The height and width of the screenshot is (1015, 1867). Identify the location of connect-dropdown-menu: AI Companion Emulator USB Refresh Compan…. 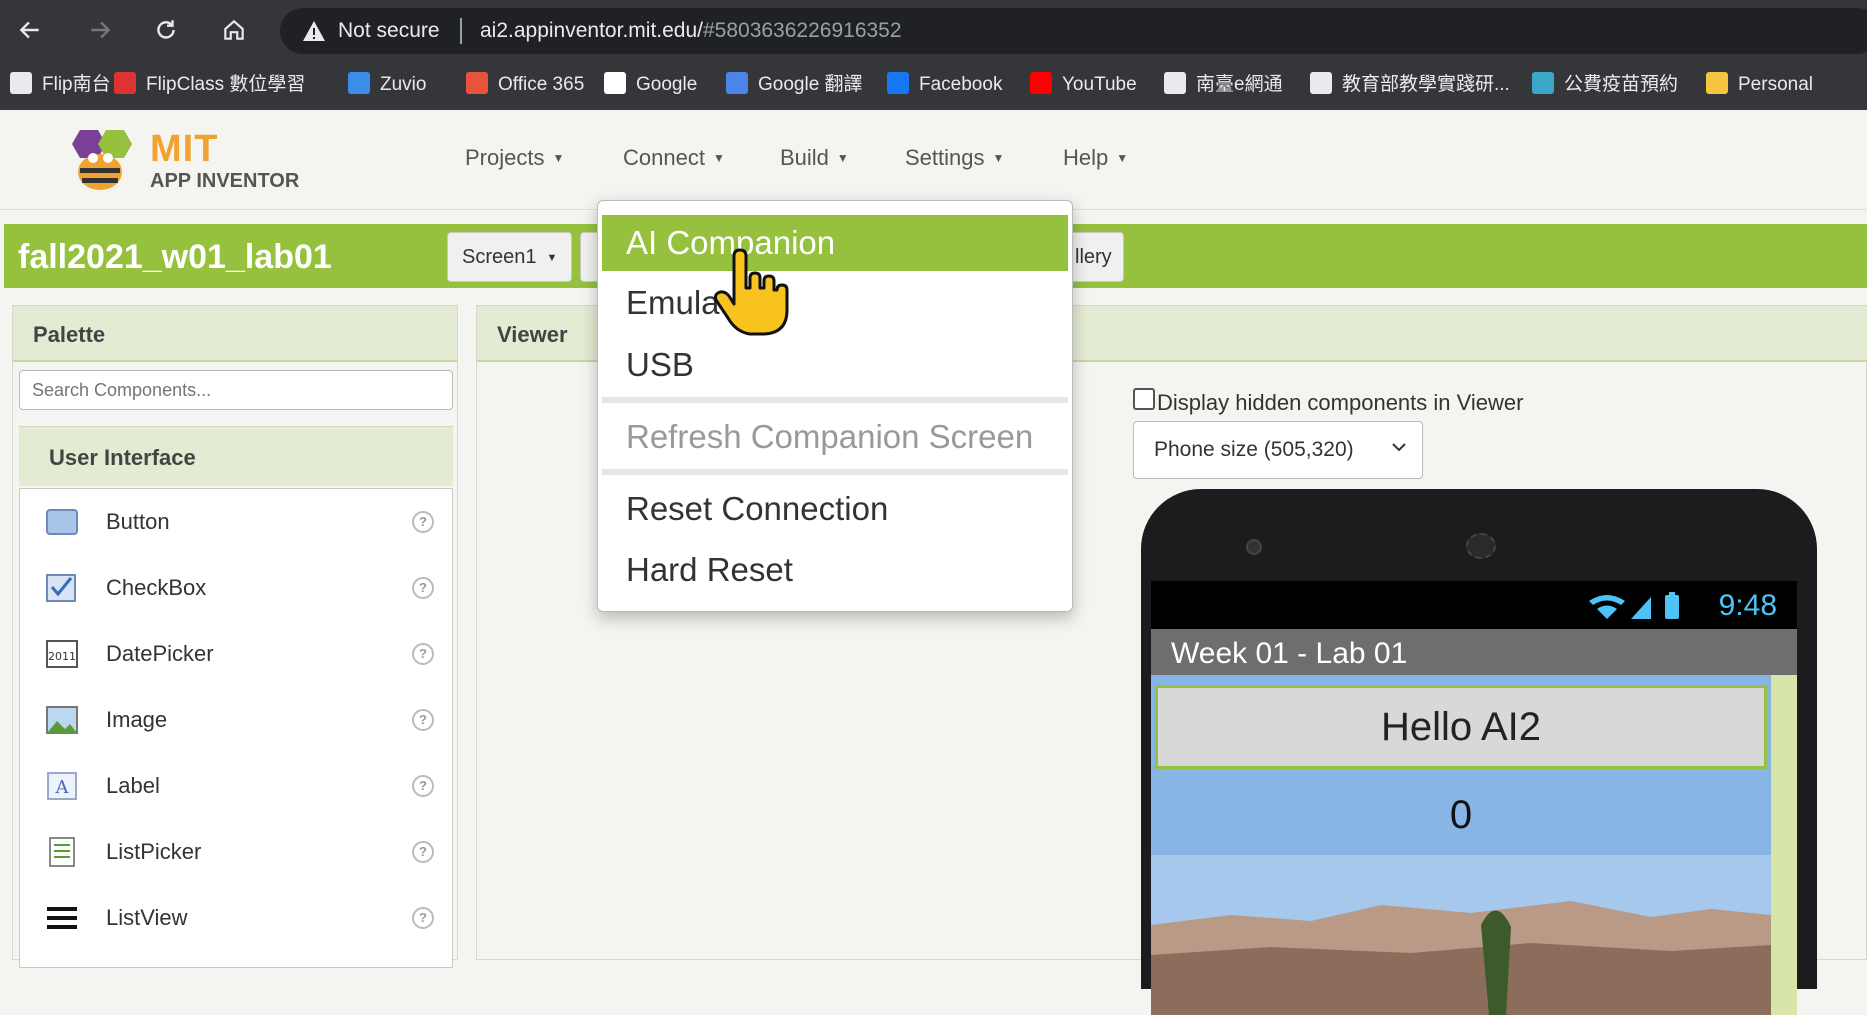
(835, 406).